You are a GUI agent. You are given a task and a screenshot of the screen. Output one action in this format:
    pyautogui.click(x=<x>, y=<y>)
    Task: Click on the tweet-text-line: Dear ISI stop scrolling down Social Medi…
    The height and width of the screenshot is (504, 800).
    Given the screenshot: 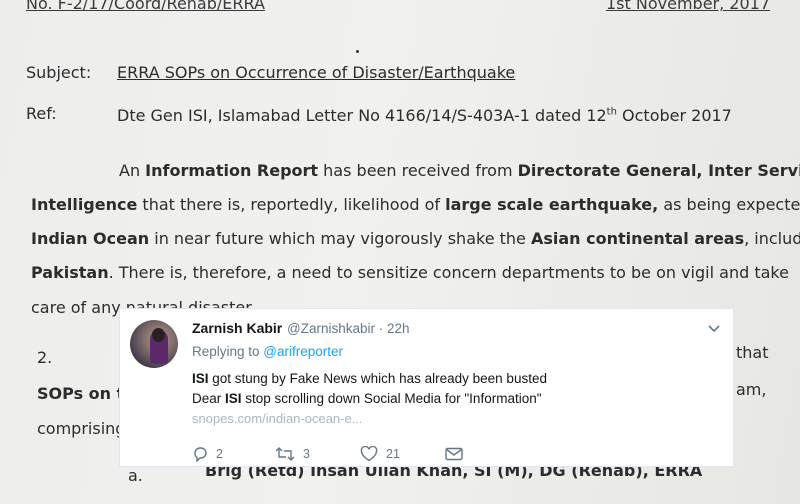 What is the action you would take?
    pyautogui.click(x=367, y=398)
    